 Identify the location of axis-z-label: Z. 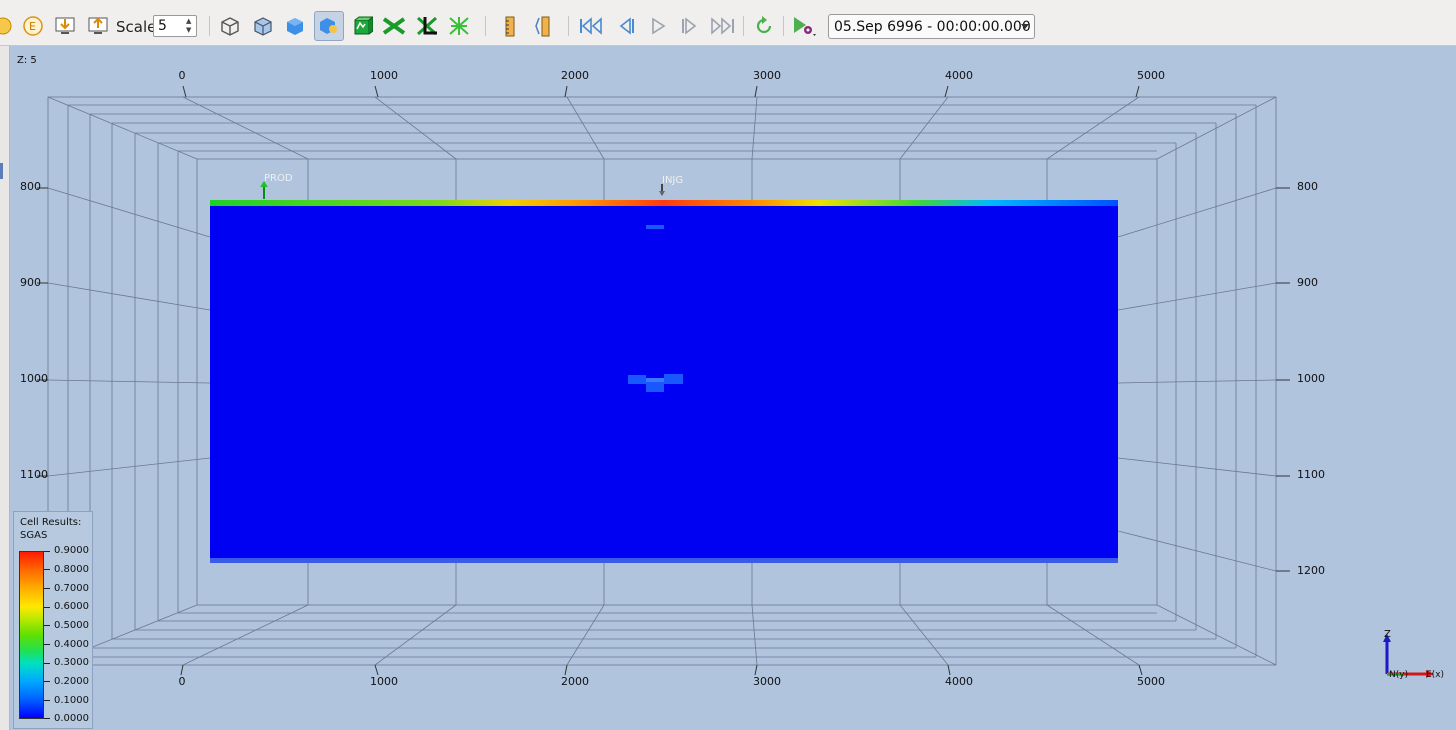
(1387, 634).